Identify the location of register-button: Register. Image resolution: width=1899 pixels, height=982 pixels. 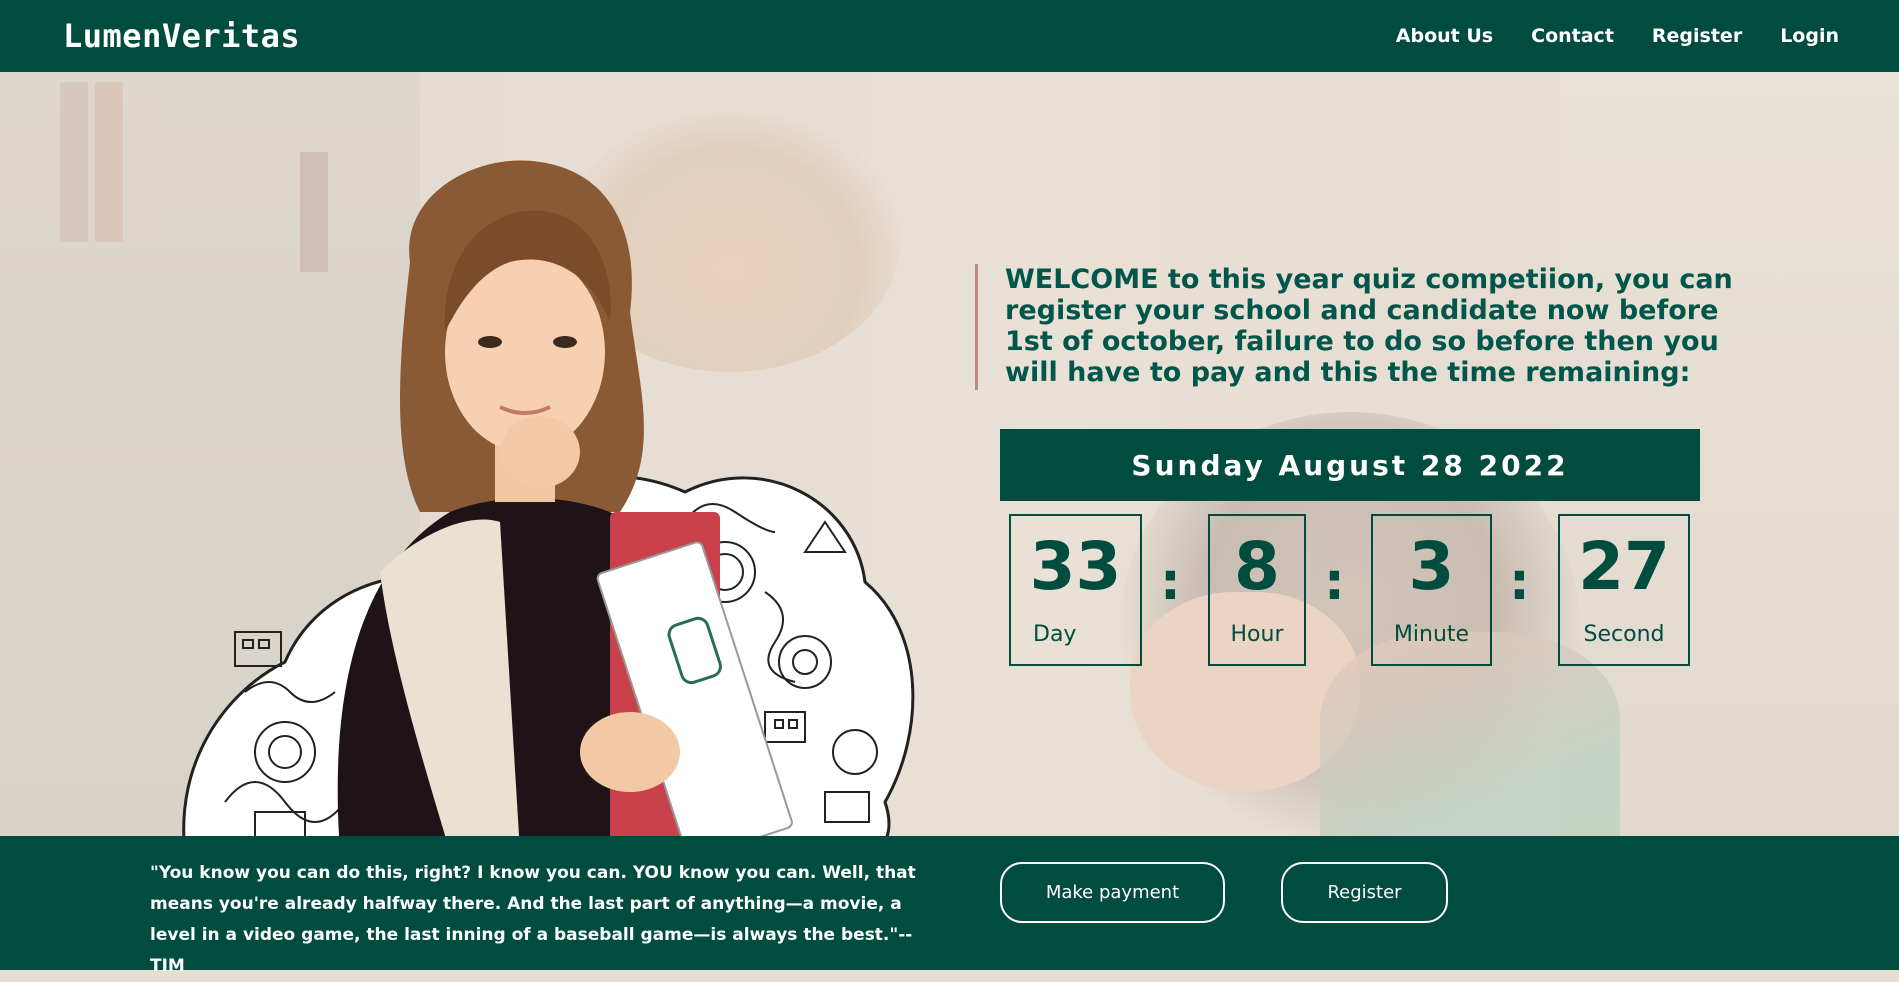
(1364, 892).